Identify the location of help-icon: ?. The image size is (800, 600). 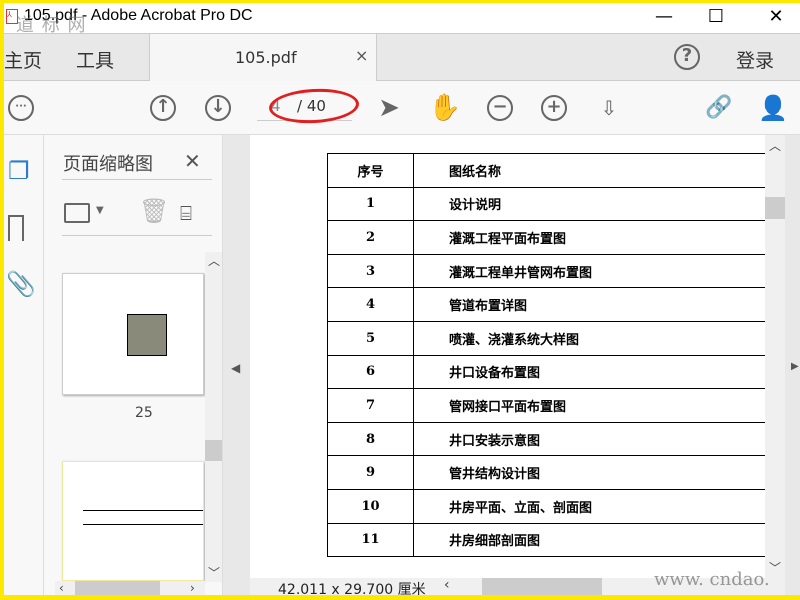
(687, 57).